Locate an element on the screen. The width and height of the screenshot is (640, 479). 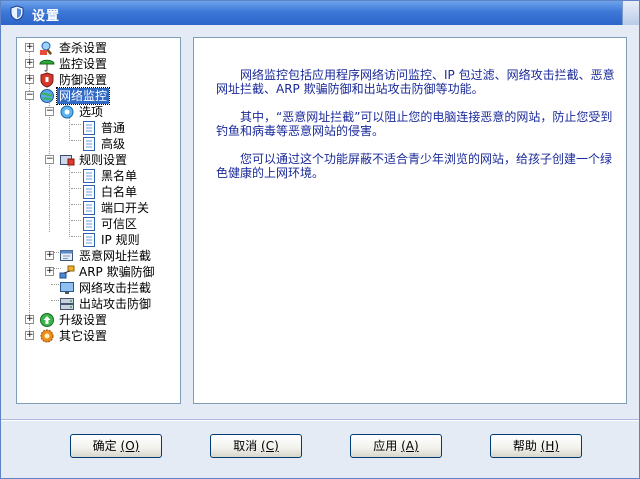
tree-item-label: 网络监控 is located at coordinates (83, 96).